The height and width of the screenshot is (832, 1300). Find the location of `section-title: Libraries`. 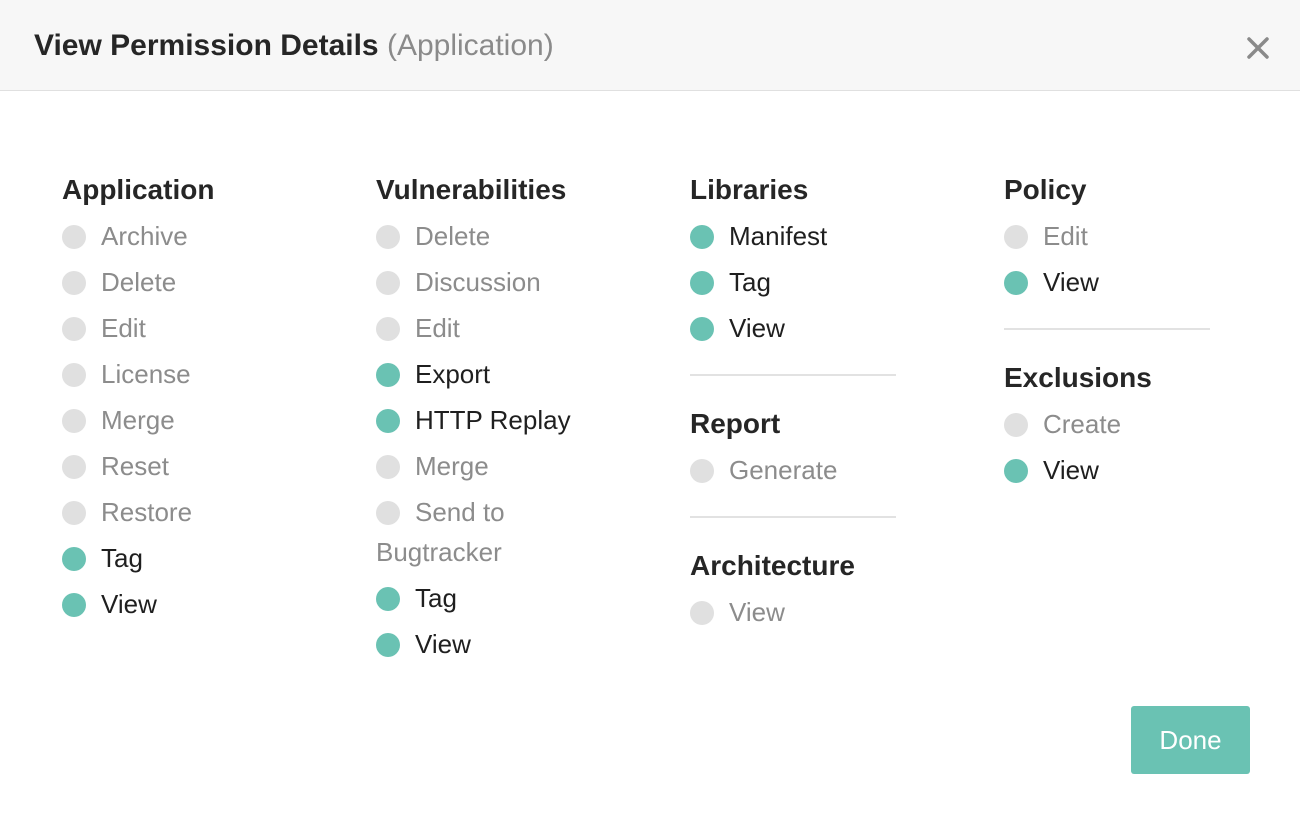

section-title: Libraries is located at coordinates (749, 189).